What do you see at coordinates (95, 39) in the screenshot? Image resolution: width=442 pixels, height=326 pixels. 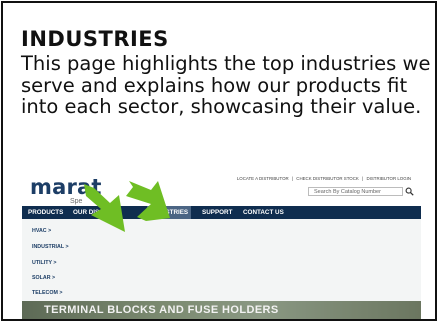 I see `card-title: INDUSTRIES` at bounding box center [95, 39].